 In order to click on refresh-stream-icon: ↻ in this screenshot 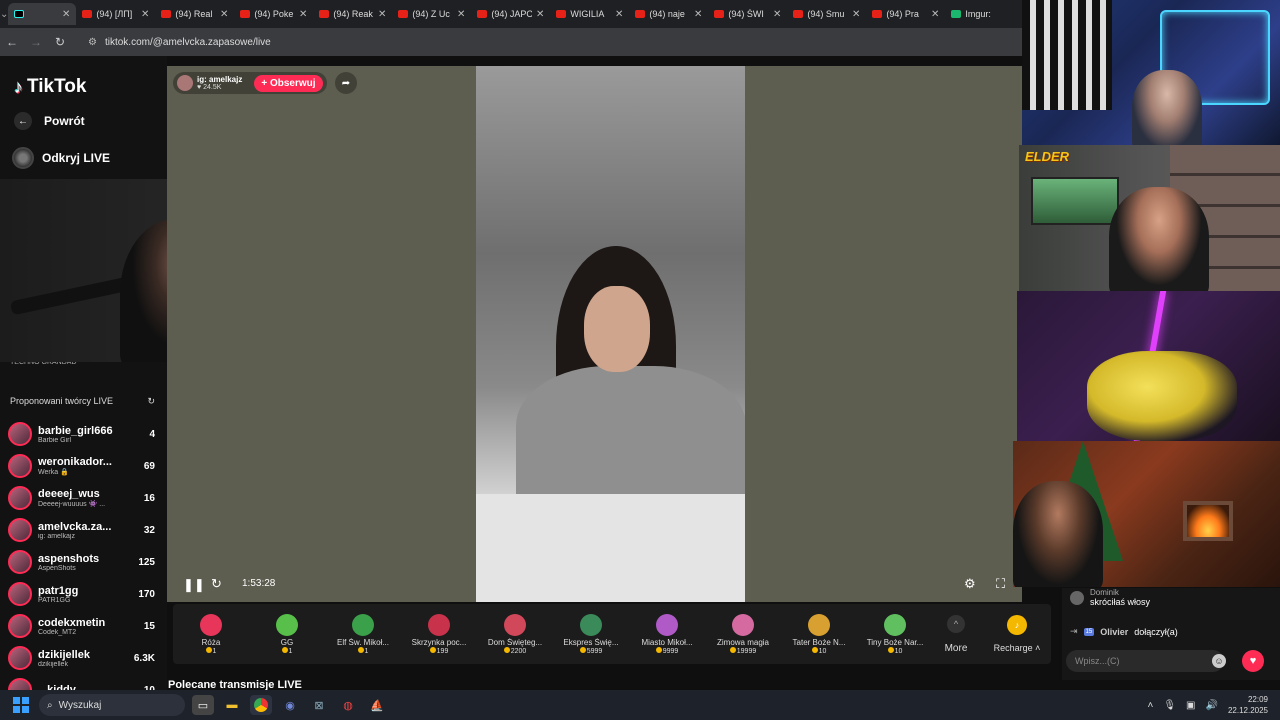, I will do `click(216, 584)`.